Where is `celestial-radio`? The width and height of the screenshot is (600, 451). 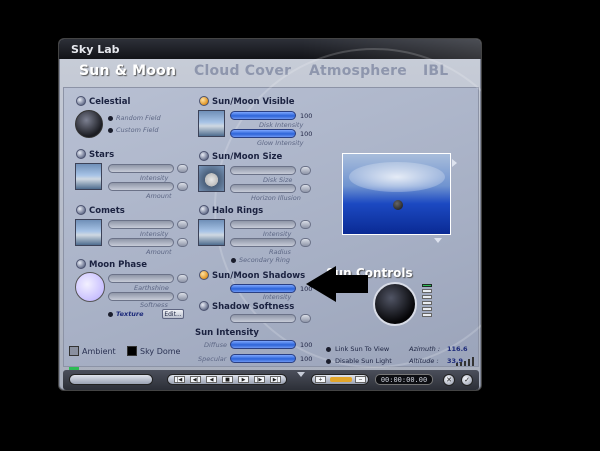
celestial-radio is located at coordinates (81, 101).